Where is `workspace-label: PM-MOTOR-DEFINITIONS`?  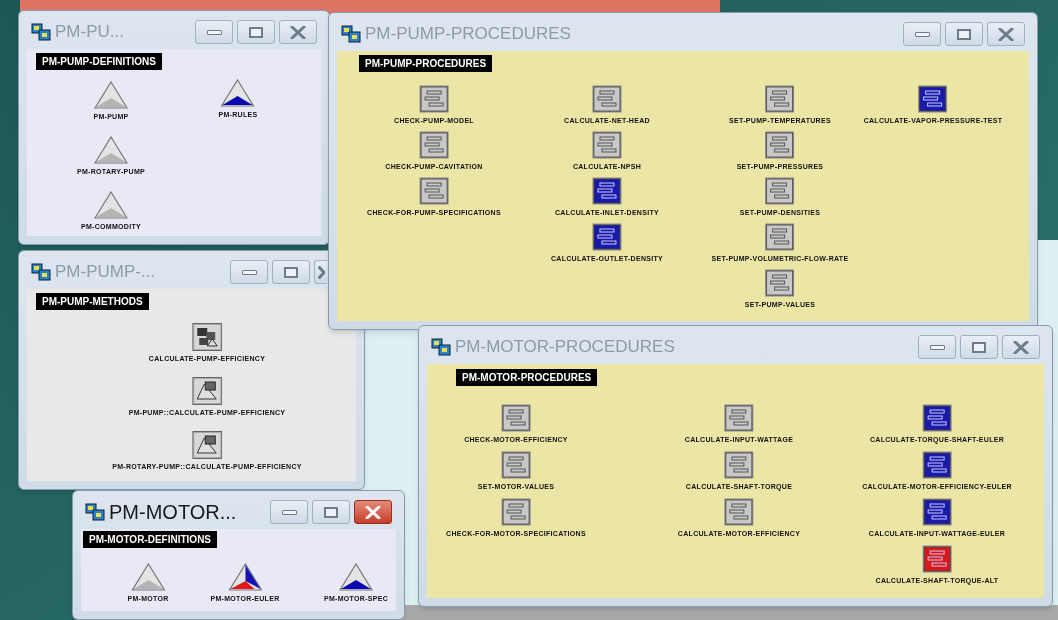 workspace-label: PM-MOTOR-DEFINITIONS is located at coordinates (150, 539).